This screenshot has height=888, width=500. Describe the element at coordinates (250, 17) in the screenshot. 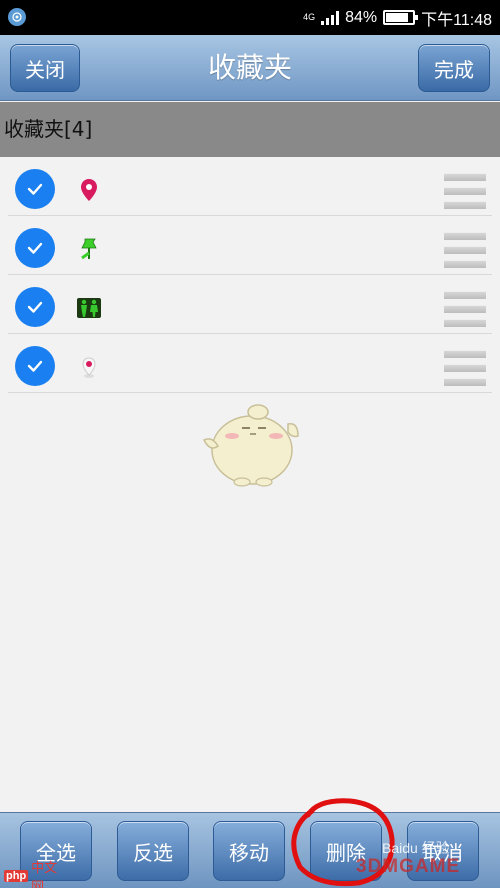

I see `status-bar: 4G 84% 下午11:48` at that location.